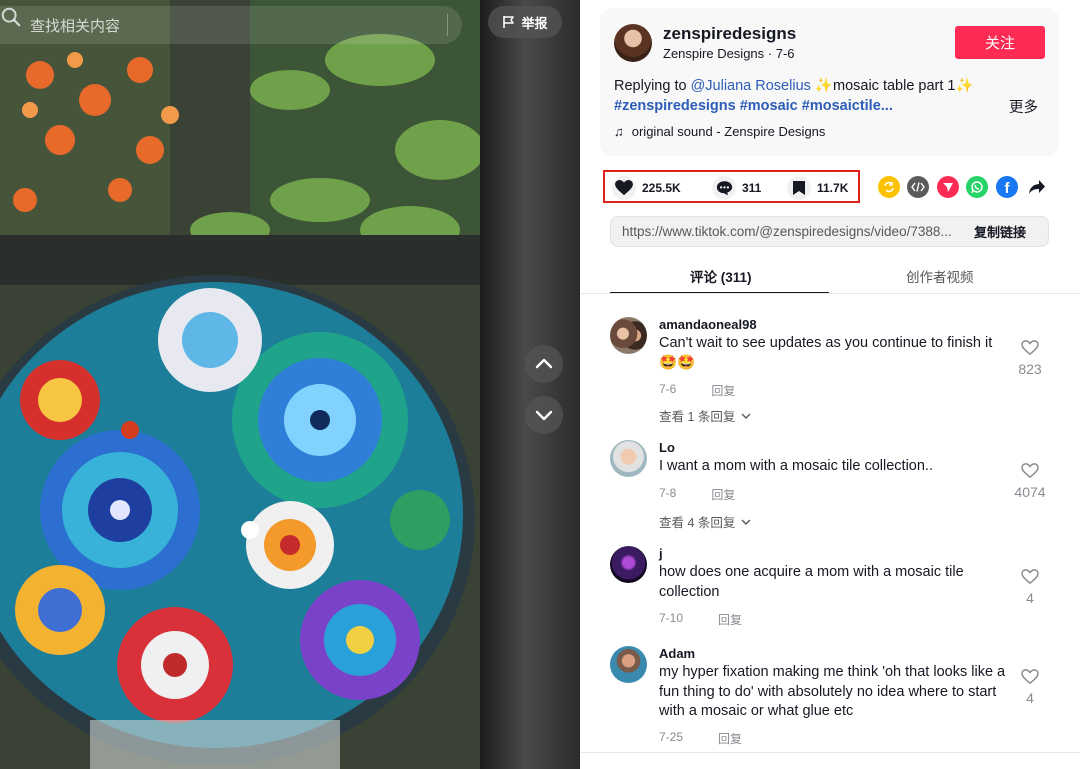  What do you see at coordinates (1007, 187) in the screenshot?
I see `facebook-icon: f` at bounding box center [1007, 187].